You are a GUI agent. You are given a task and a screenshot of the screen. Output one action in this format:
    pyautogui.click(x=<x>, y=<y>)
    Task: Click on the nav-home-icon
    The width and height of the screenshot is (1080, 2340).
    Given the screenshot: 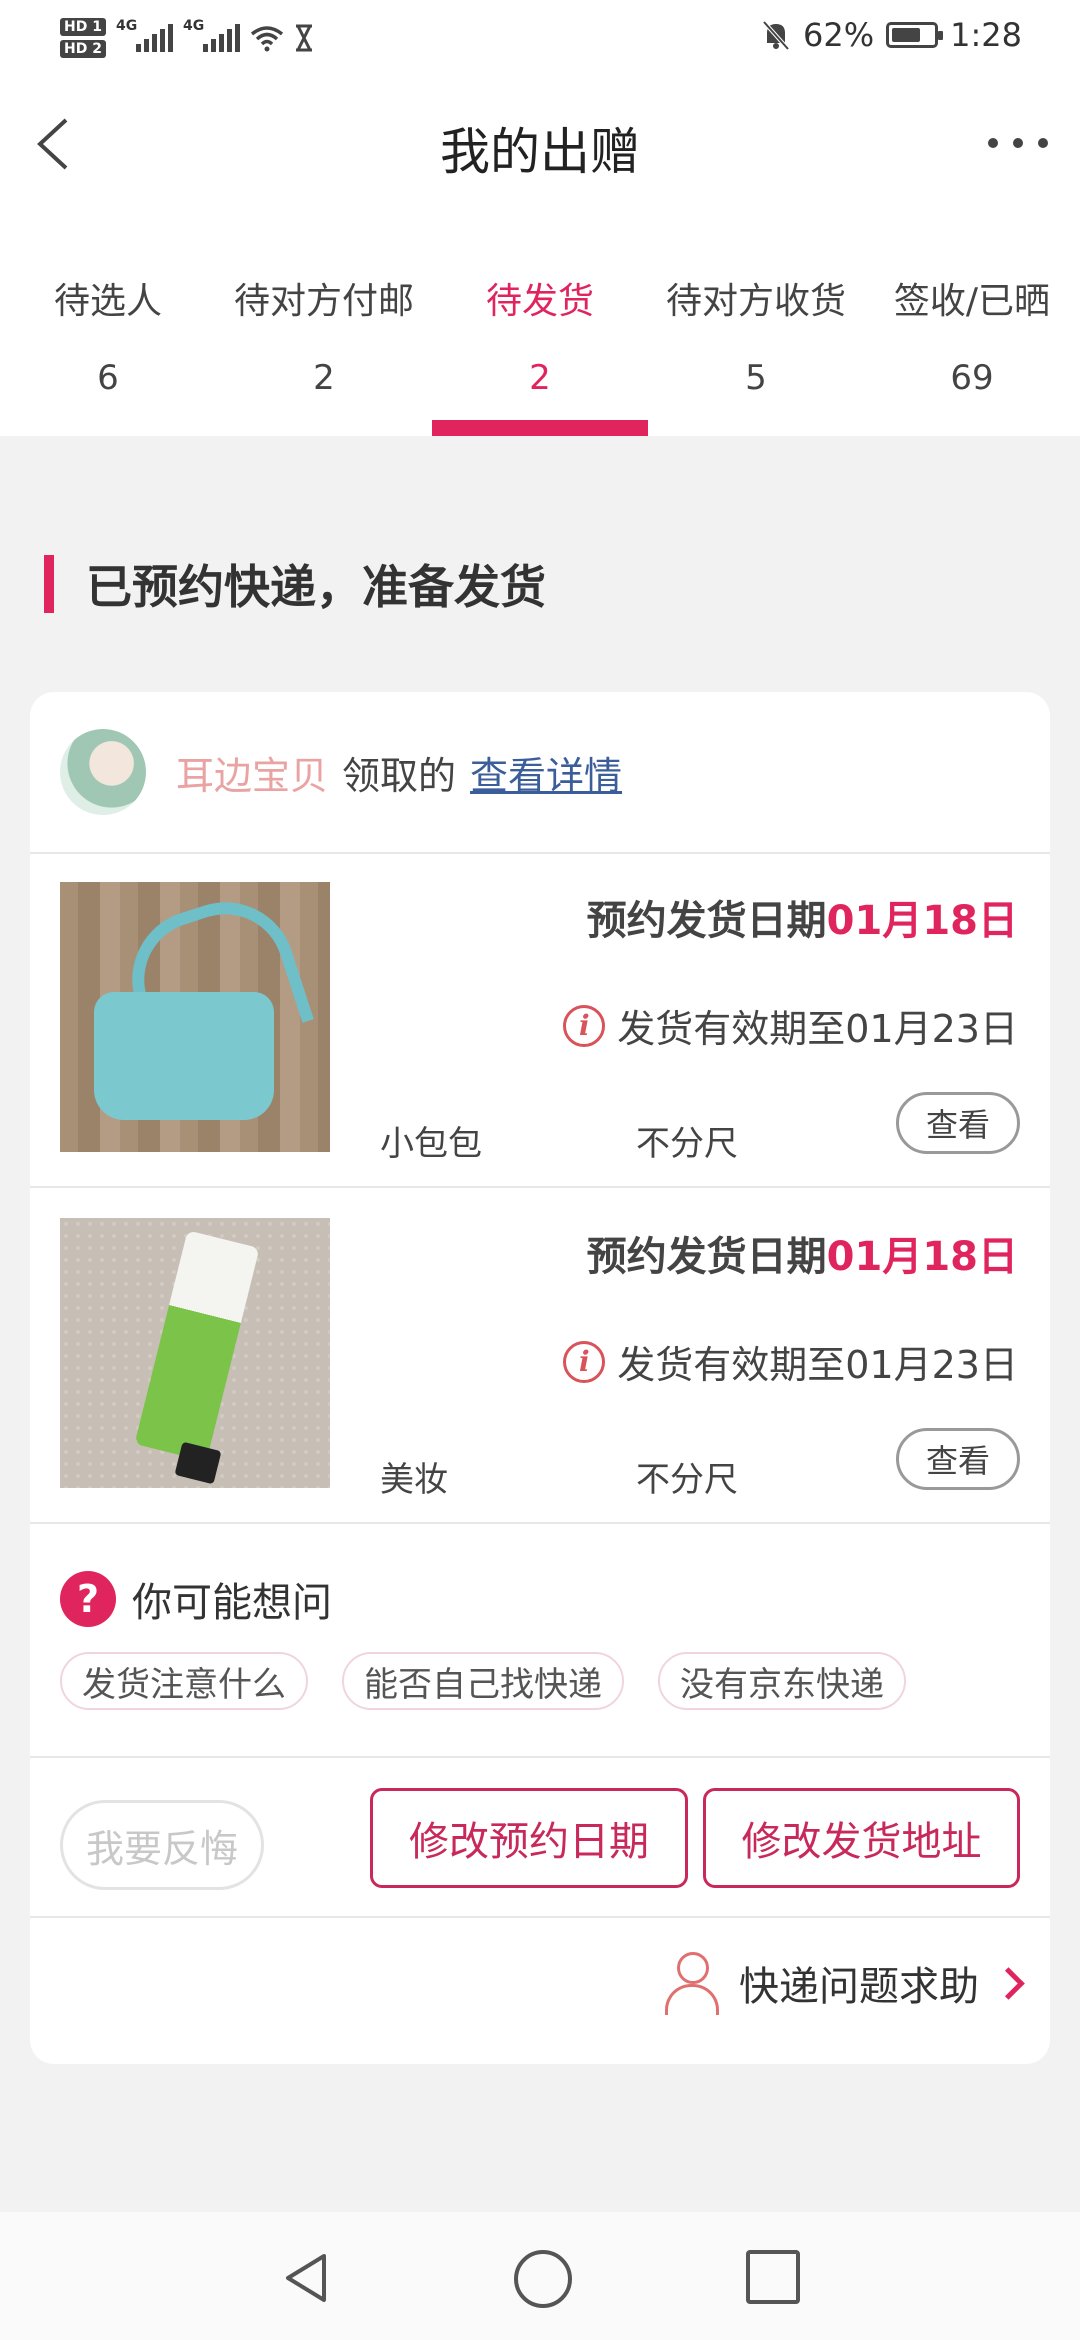 What is the action you would take?
    pyautogui.click(x=543, y=2279)
    